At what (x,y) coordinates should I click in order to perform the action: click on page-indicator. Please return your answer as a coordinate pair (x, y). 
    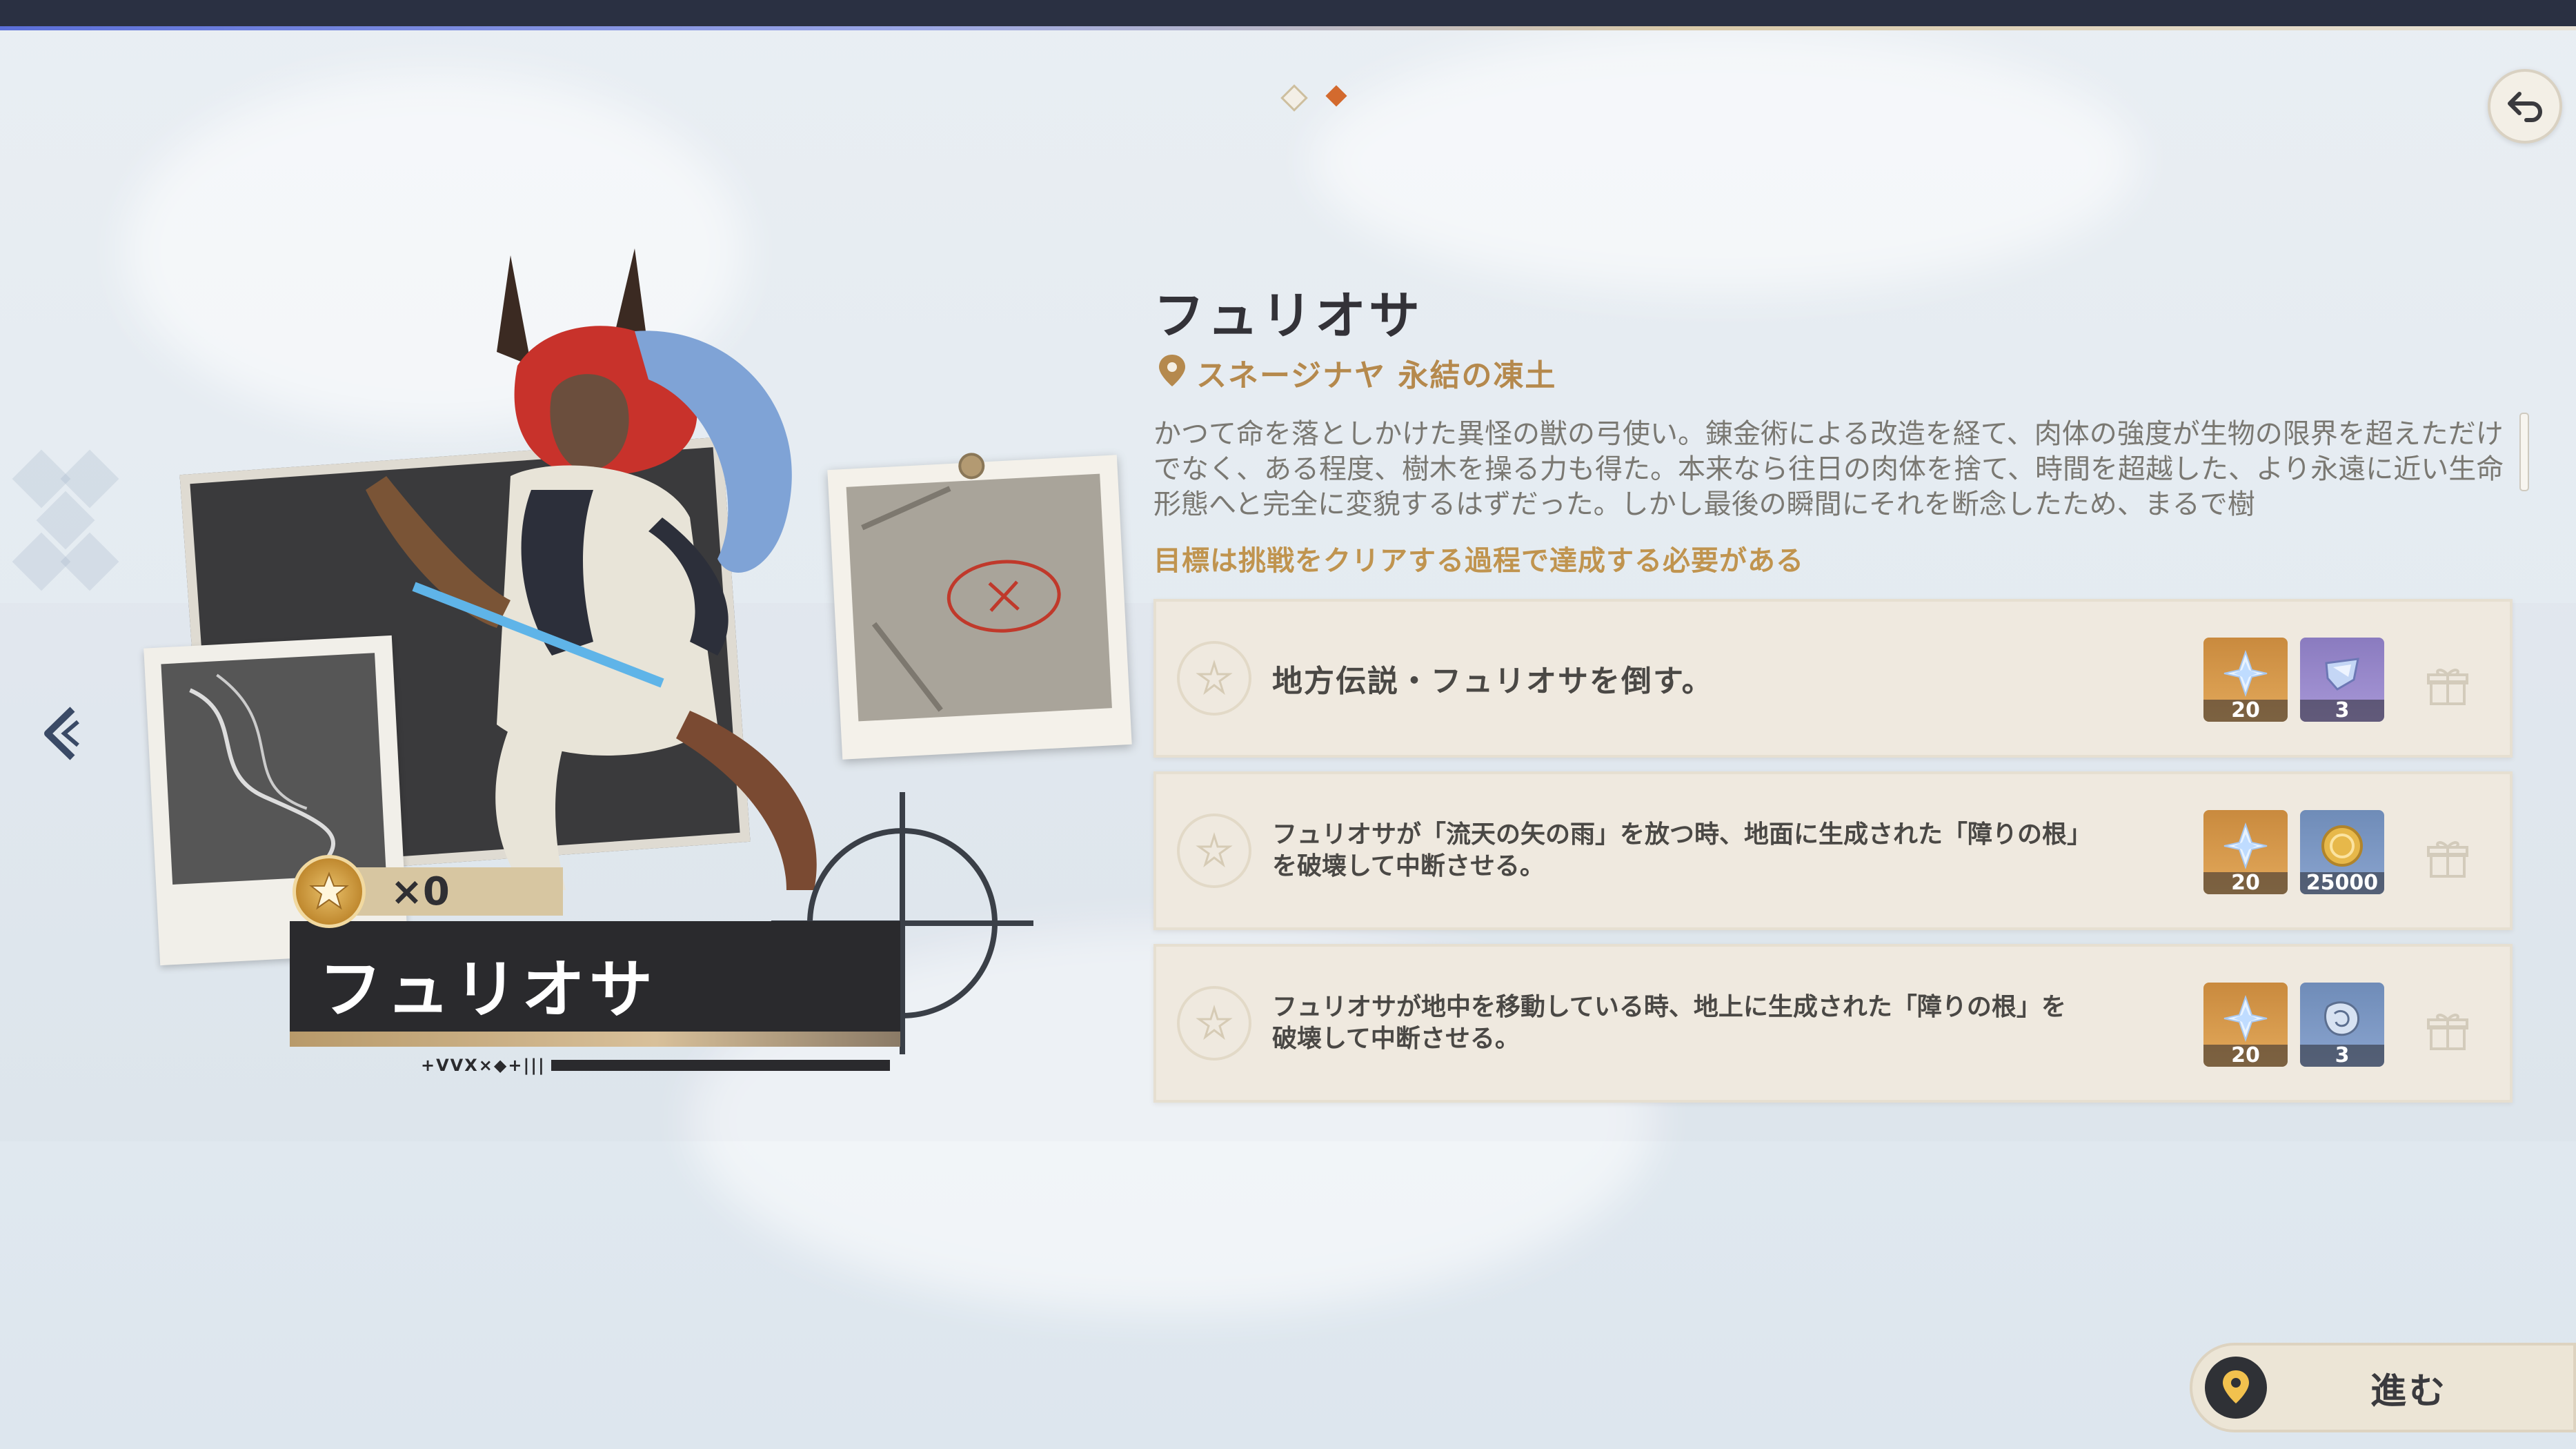
    Looking at the image, I should click on (1313, 98).